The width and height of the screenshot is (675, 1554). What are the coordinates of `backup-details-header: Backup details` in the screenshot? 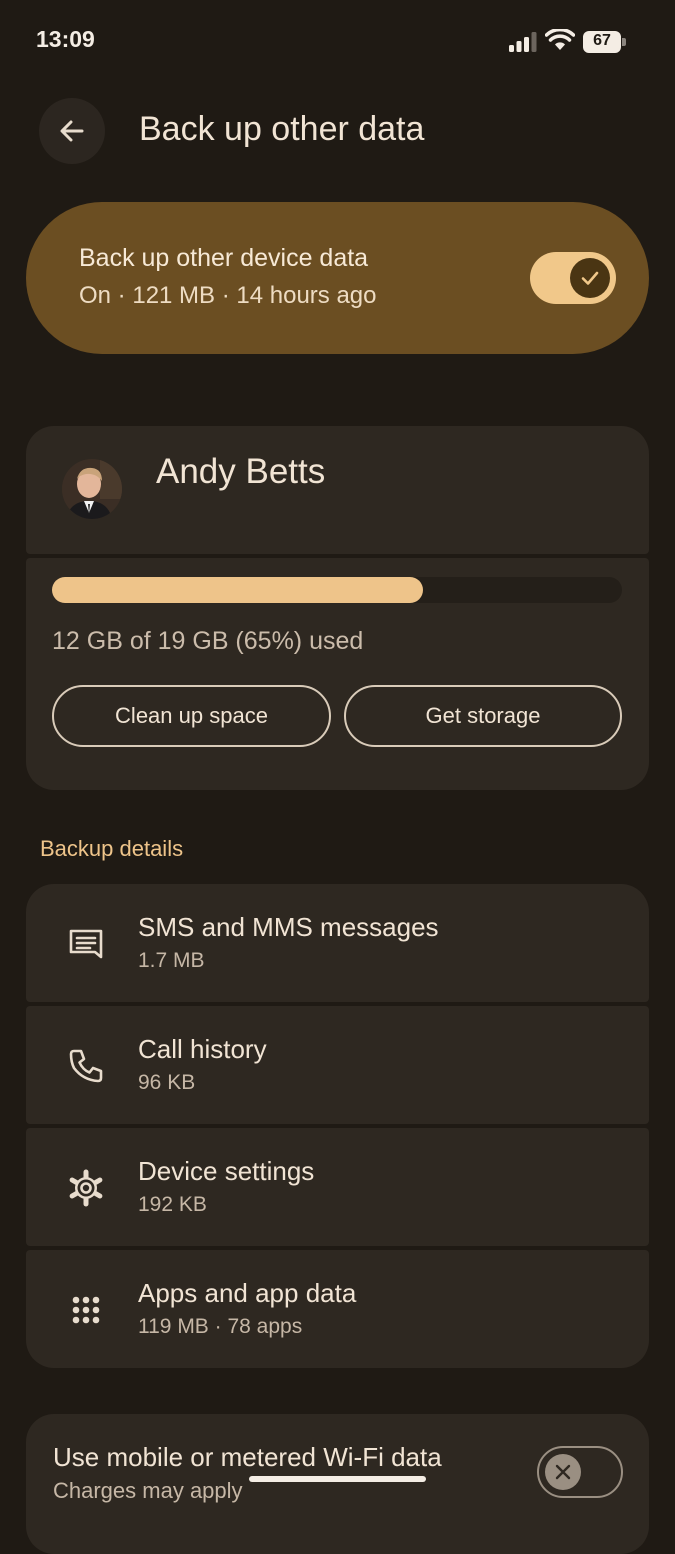 It's located at (112, 848).